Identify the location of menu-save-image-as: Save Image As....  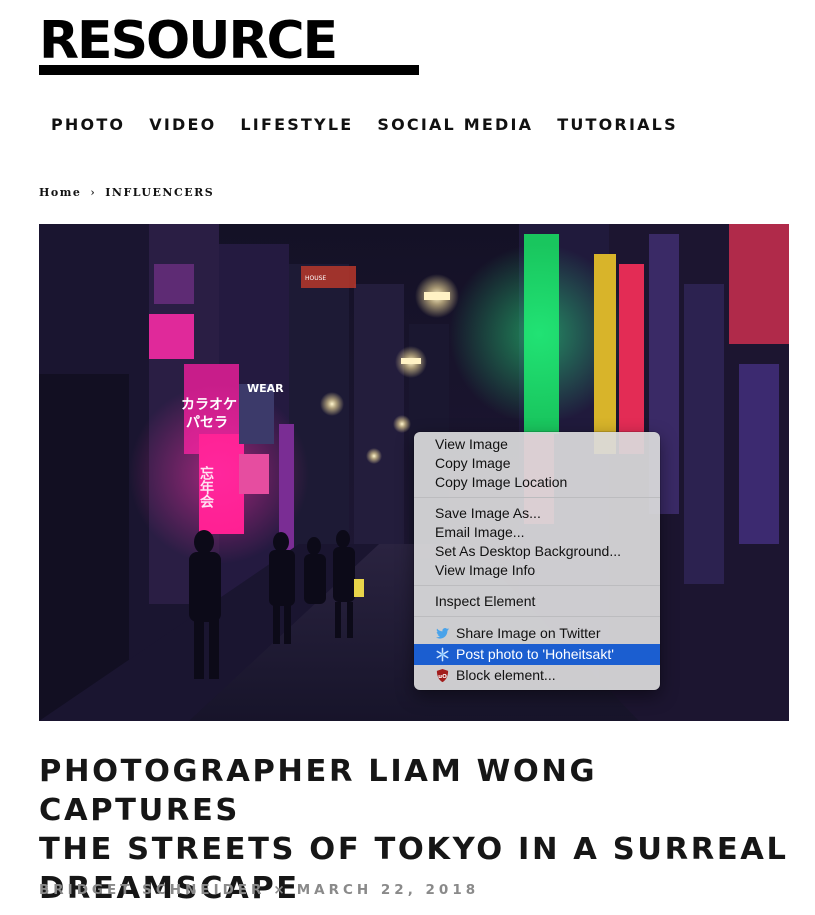
(537, 513).